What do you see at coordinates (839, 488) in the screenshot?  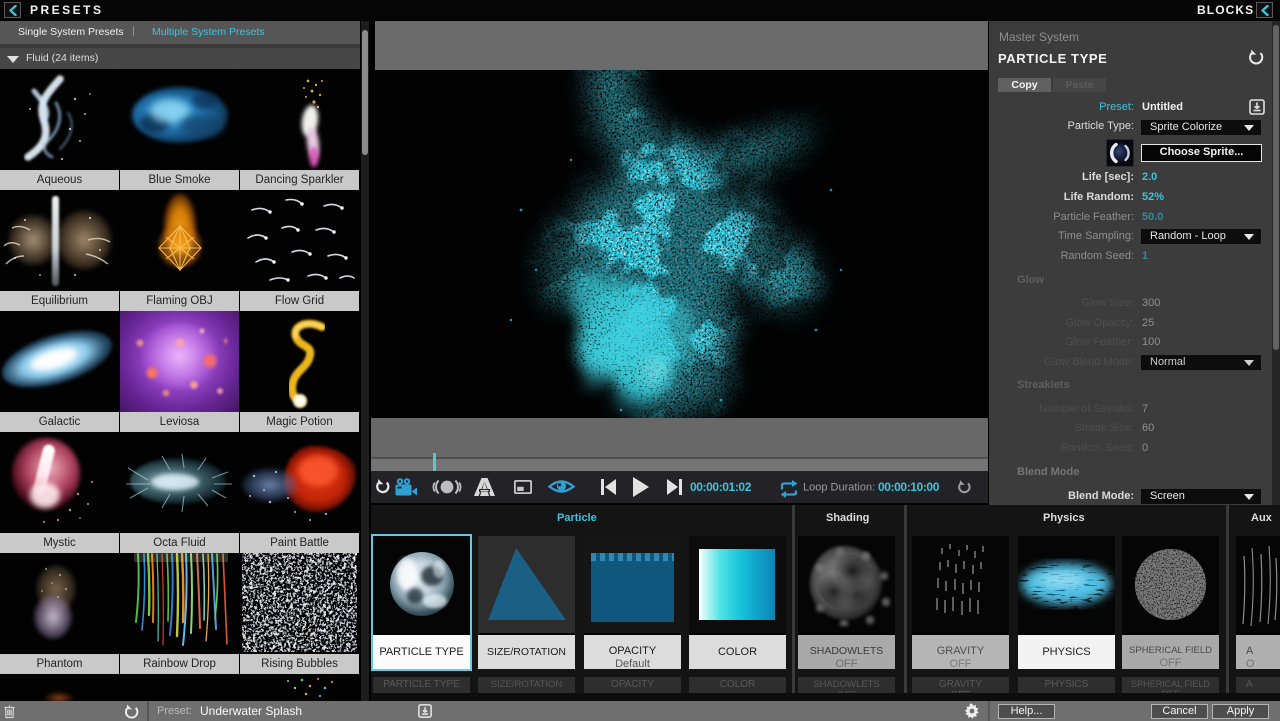 I see `svg-text: Loop Duration:` at bounding box center [839, 488].